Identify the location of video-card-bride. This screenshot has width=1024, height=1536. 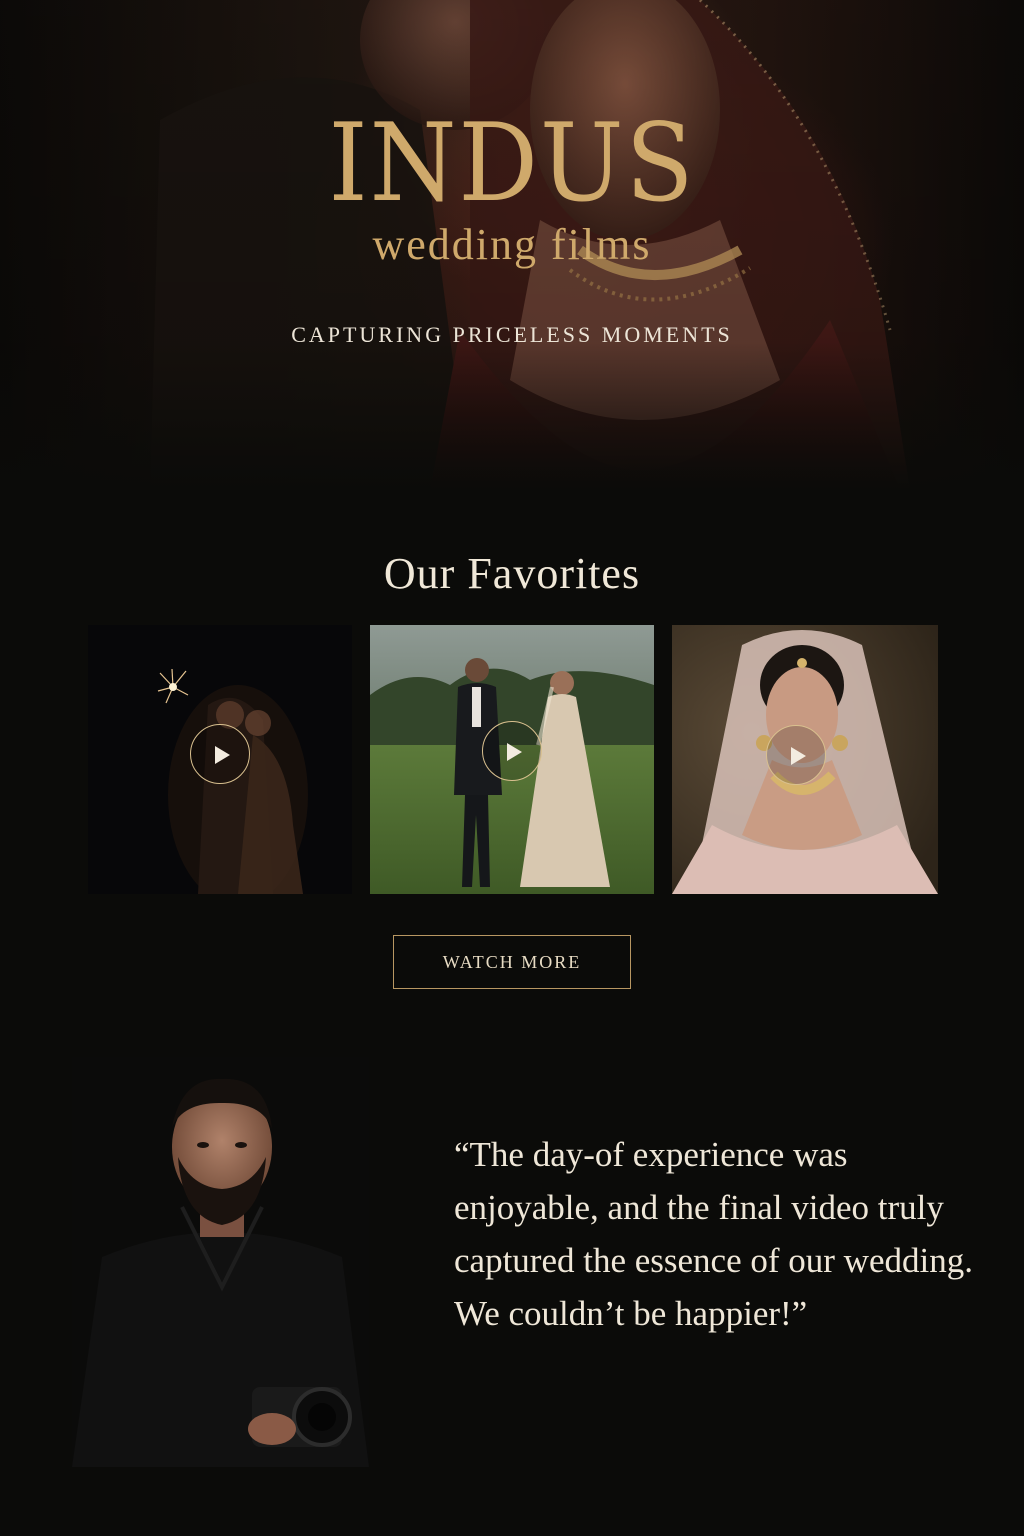
(805, 759).